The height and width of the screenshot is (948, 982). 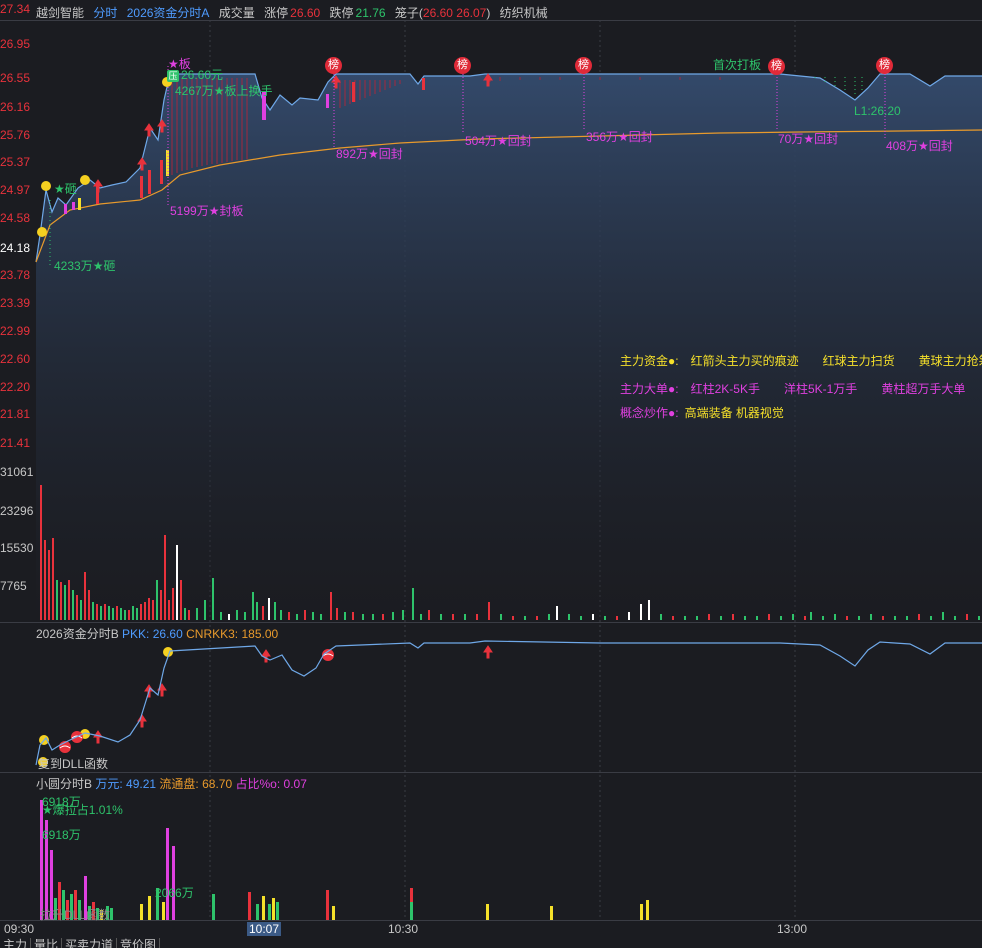 I want to click on ratio-label: 占比%o:, so click(x=258, y=784).